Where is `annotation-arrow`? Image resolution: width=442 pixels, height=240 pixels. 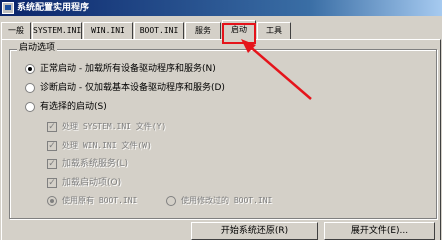 annotation-arrow is located at coordinates (276, 69).